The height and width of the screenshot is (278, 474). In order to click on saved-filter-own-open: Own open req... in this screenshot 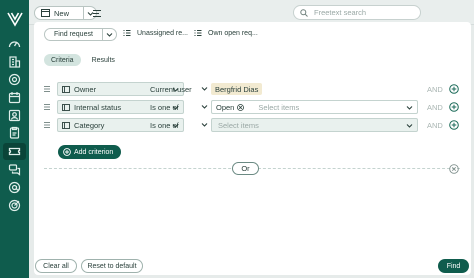, I will do `click(226, 33)`.